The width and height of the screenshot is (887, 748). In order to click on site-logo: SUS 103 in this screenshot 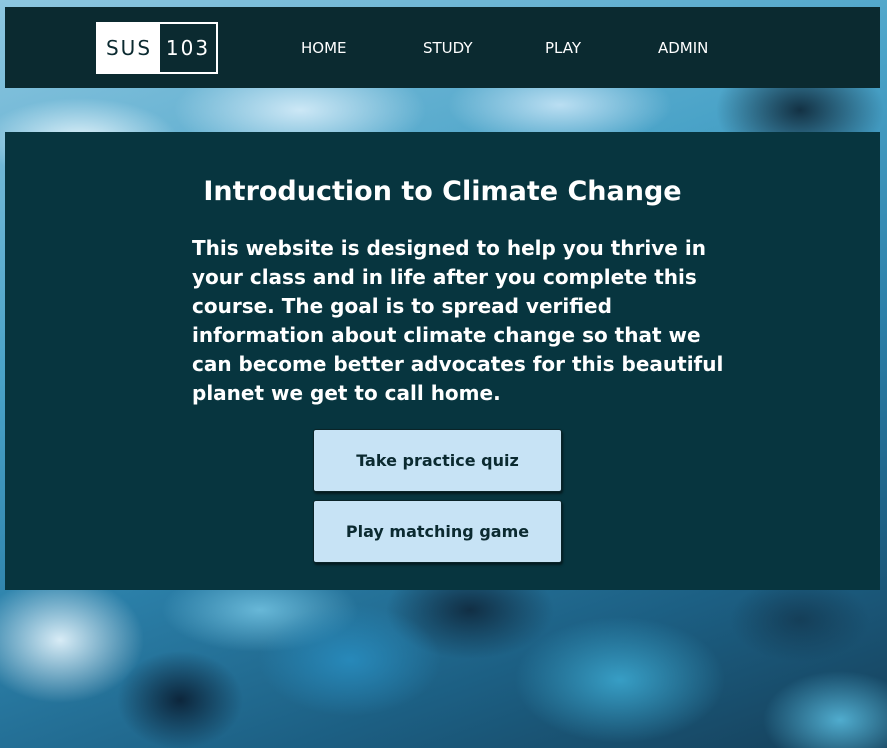, I will do `click(157, 48)`.